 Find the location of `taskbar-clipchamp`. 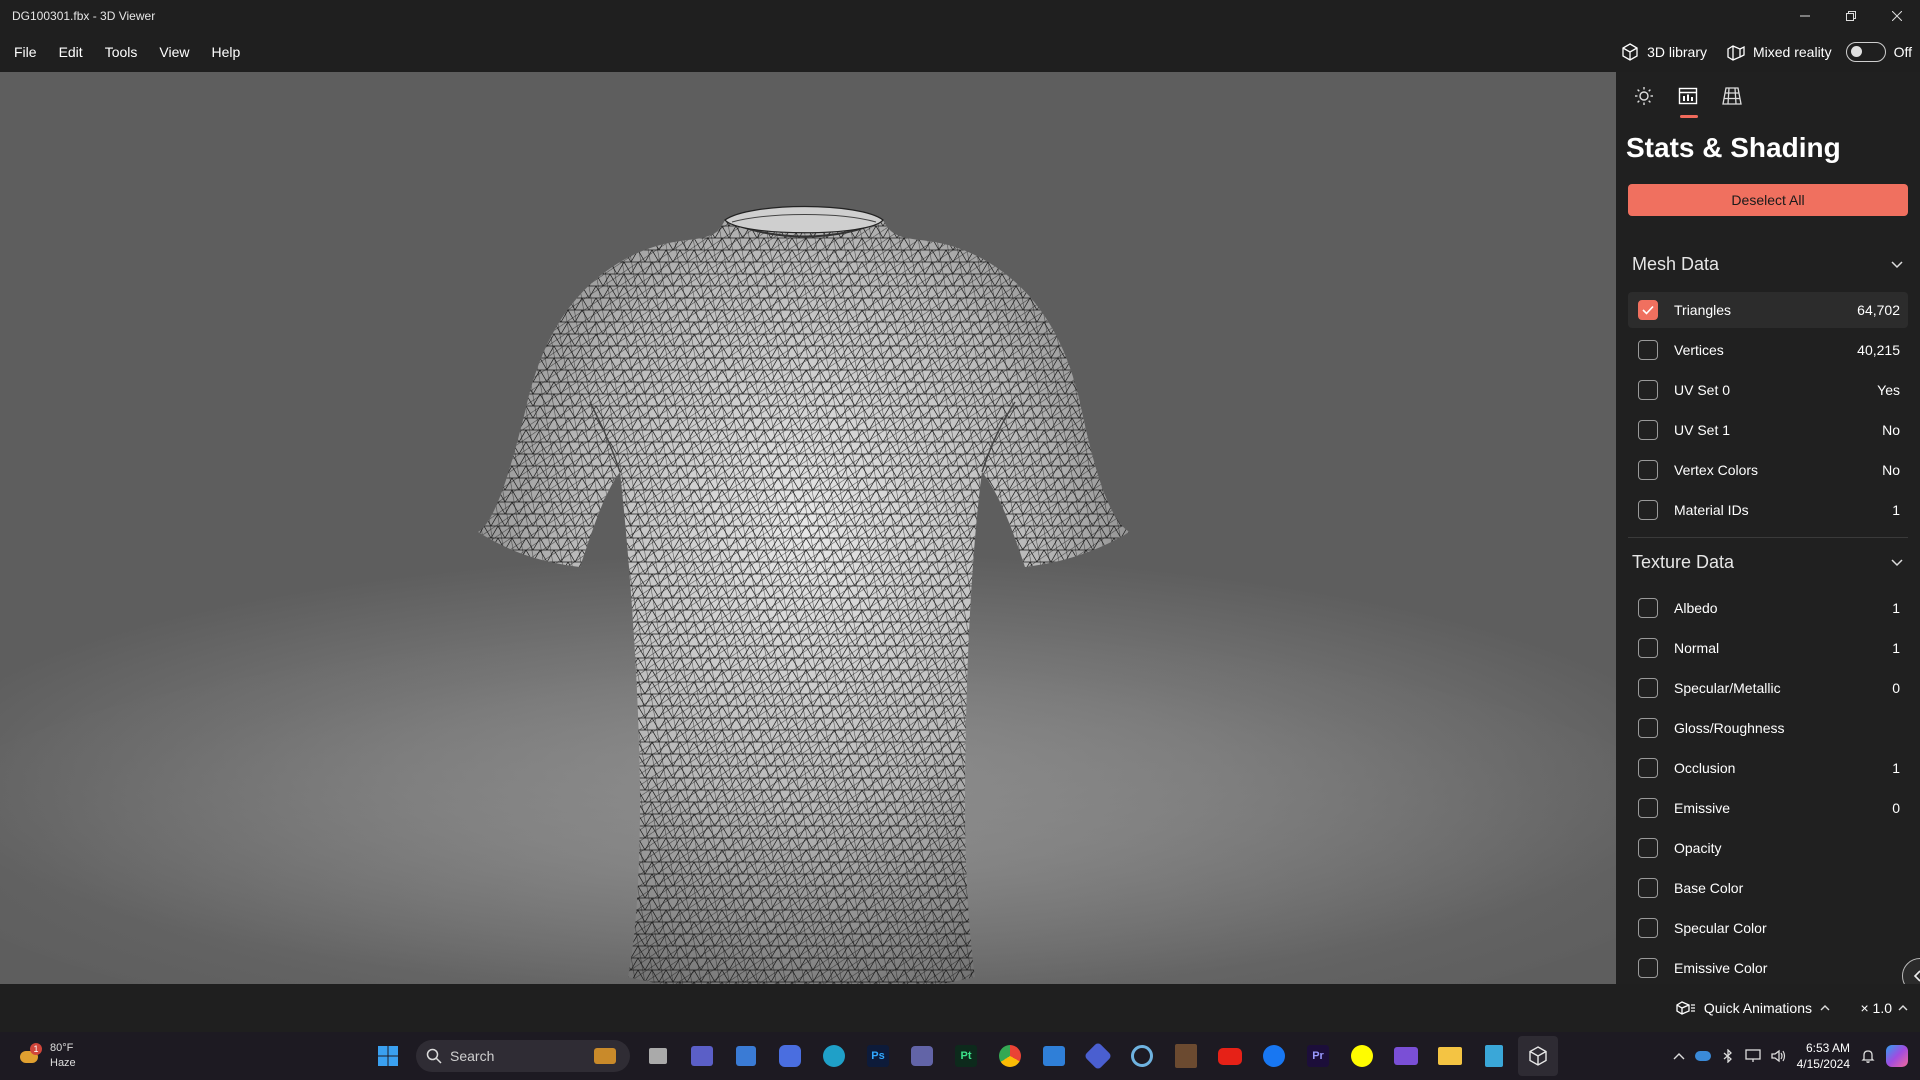

taskbar-clipchamp is located at coordinates (1406, 1056).